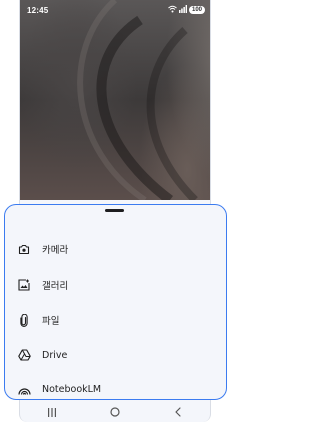  I want to click on menu-item-label: 카메라, so click(55, 250).